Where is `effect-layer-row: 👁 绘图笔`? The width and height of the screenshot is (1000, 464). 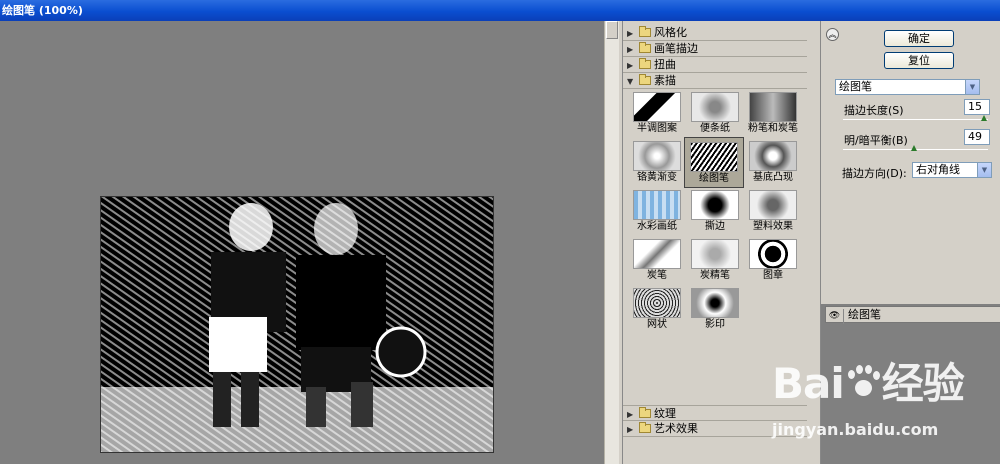 effect-layer-row: 👁 绘图笔 is located at coordinates (912, 315).